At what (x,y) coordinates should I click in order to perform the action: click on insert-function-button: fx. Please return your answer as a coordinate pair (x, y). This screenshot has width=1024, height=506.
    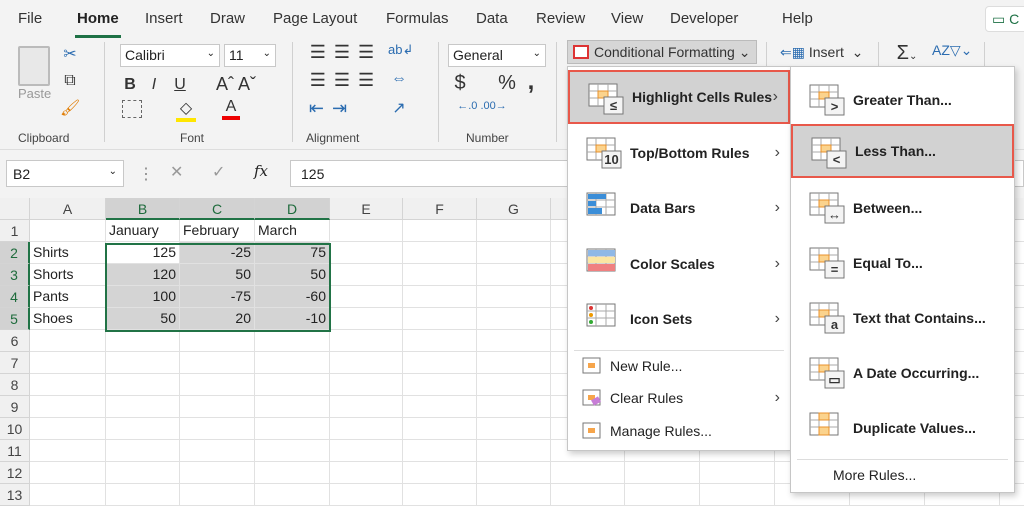
    Looking at the image, I should click on (261, 171).